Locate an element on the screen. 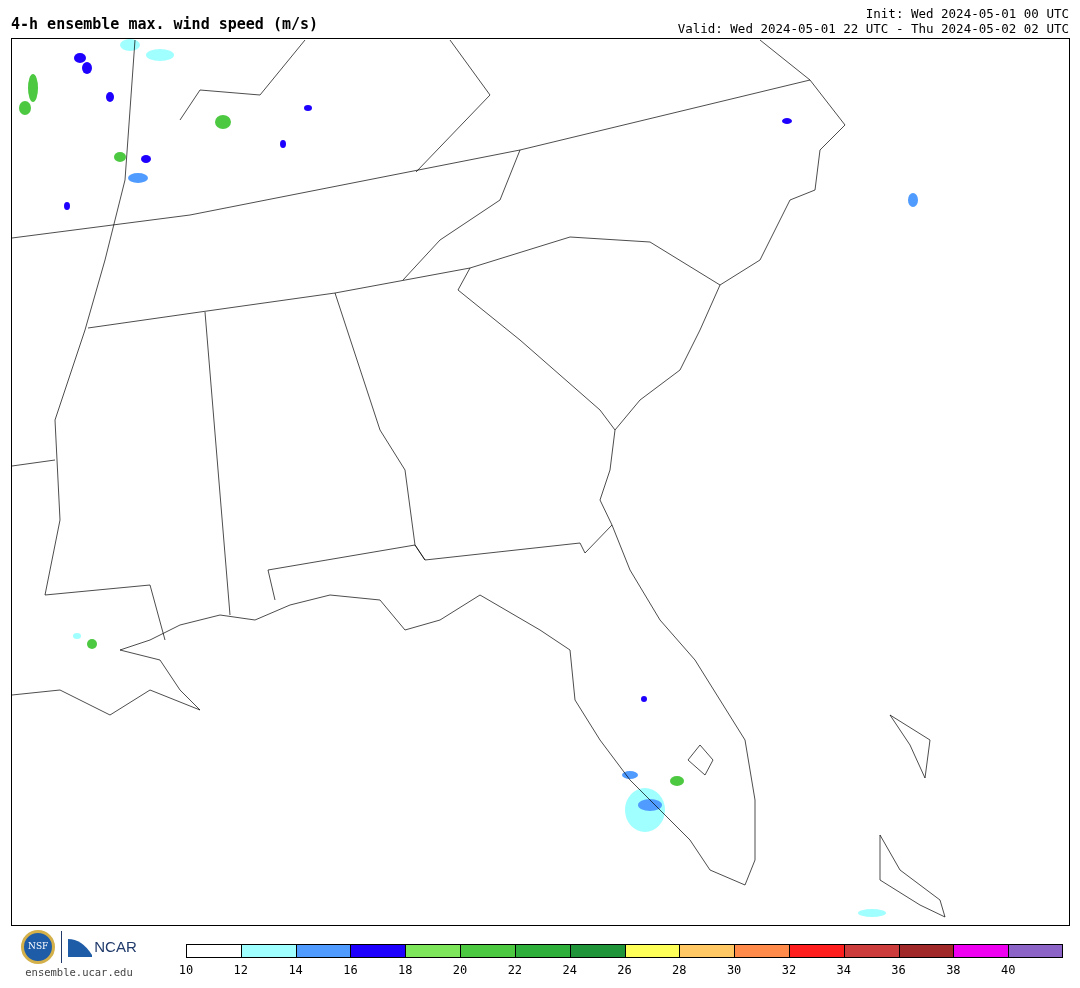 The width and height of the screenshot is (1080, 988). nsf-logo: NSF is located at coordinates (38, 947).